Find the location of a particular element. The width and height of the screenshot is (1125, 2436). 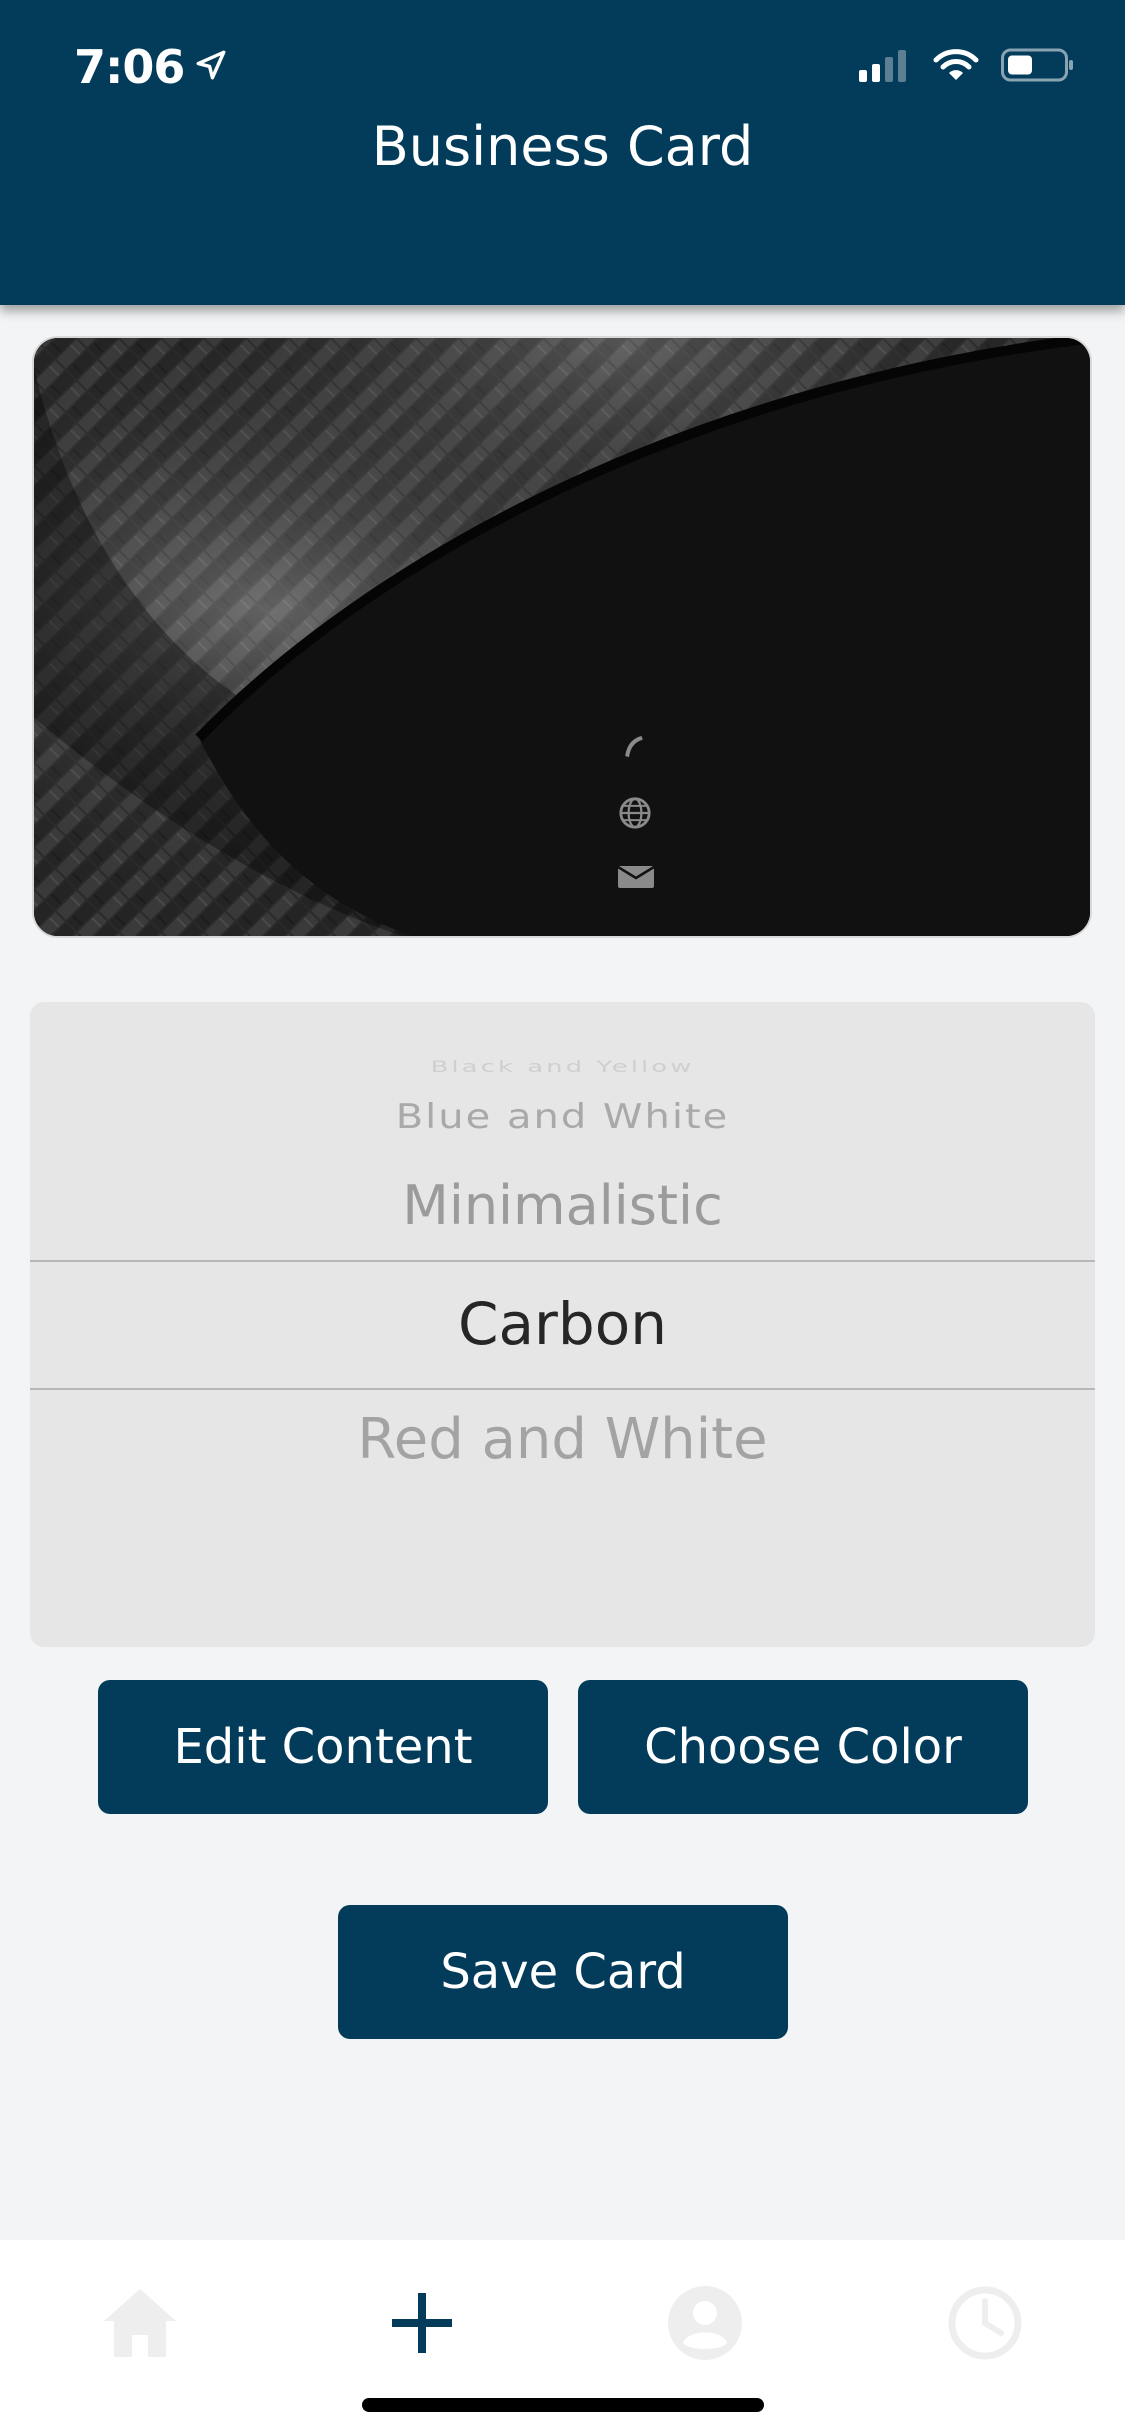

picker-selection-line-bottom is located at coordinates (562, 1389).